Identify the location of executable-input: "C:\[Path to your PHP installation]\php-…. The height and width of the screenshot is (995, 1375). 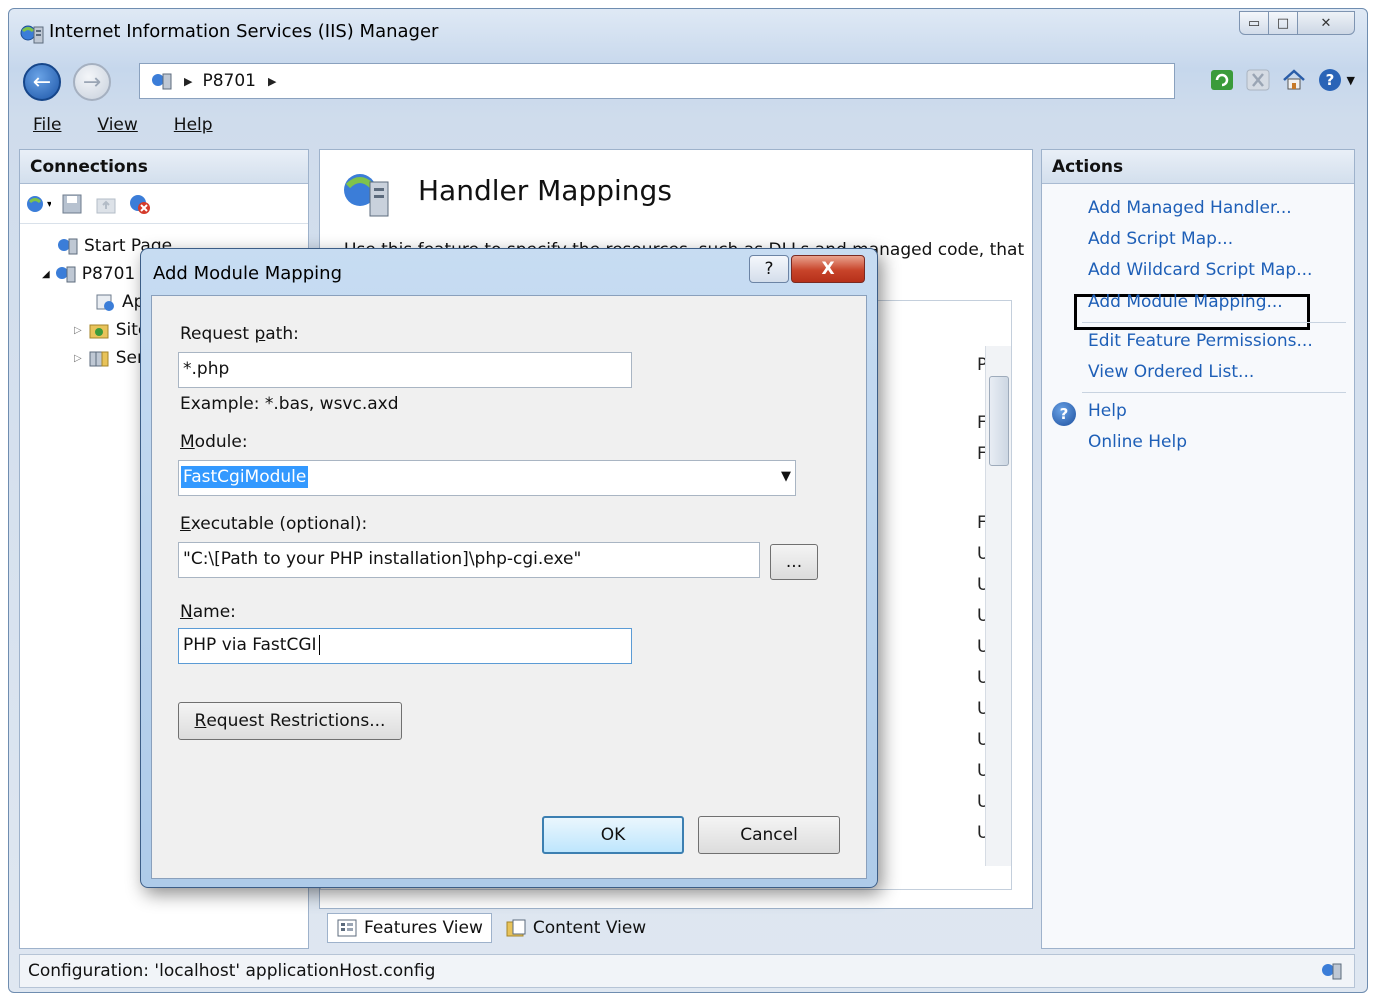
(469, 560).